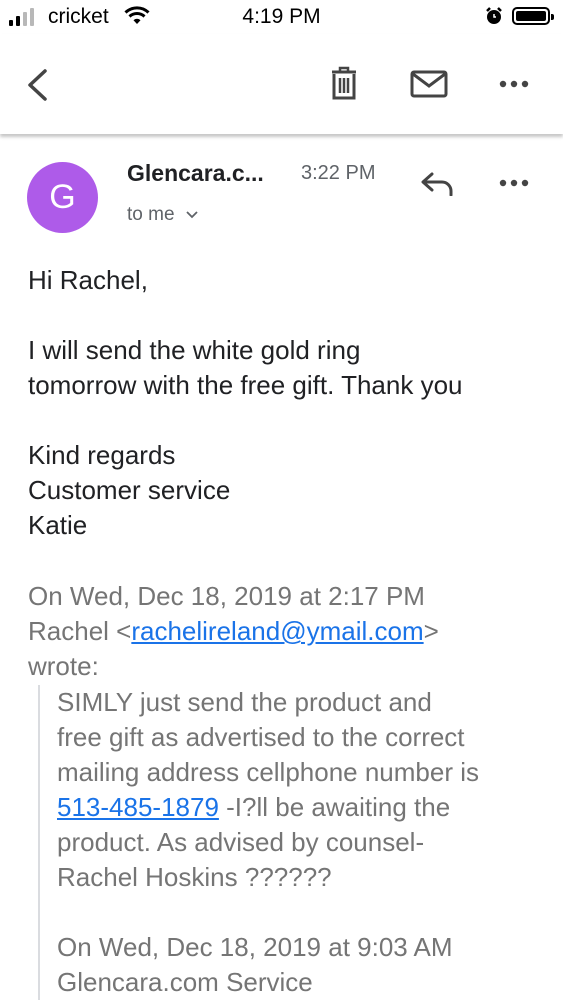 Image resolution: width=563 pixels, height=1000 pixels. Describe the element at coordinates (281, 84) in the screenshot. I see `toolbar` at that location.